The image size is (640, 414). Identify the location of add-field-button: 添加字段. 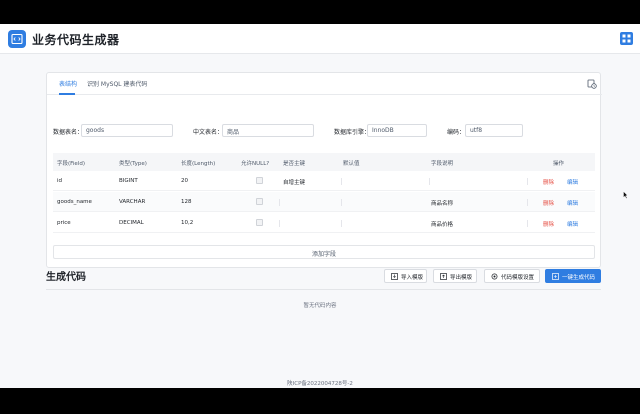
(324, 252).